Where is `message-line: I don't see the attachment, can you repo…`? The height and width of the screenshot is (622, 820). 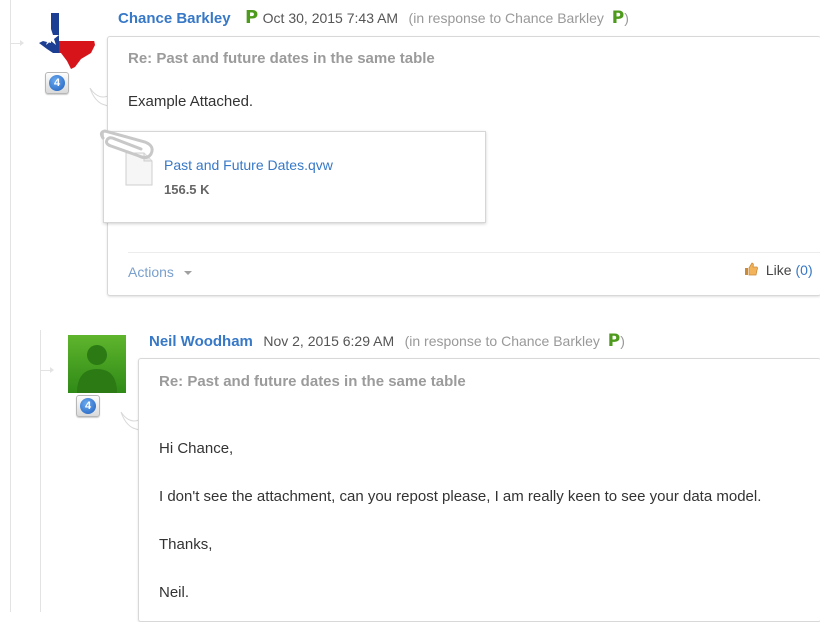
message-line: I don't see the attachment, can you repo… is located at coordinates (460, 496).